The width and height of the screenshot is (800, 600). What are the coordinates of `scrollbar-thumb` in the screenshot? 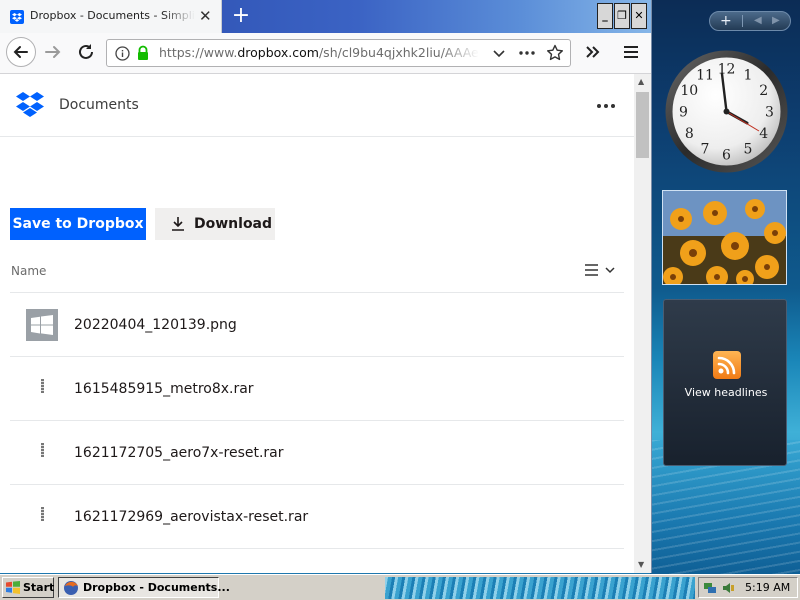 It's located at (642, 125).